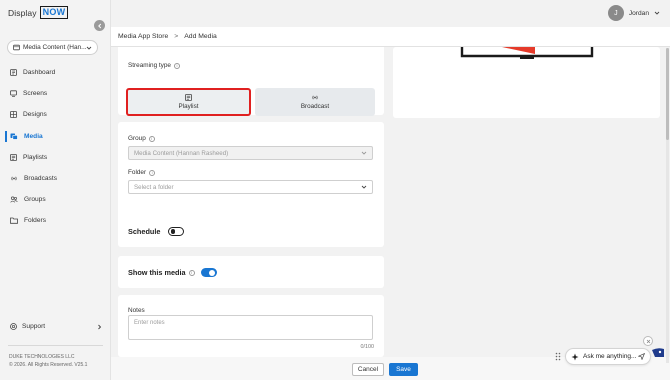 The height and width of the screenshot is (380, 670). Describe the element at coordinates (250, 153) in the screenshot. I see `group-select: Media Content (Hannan Rasheed)` at that location.